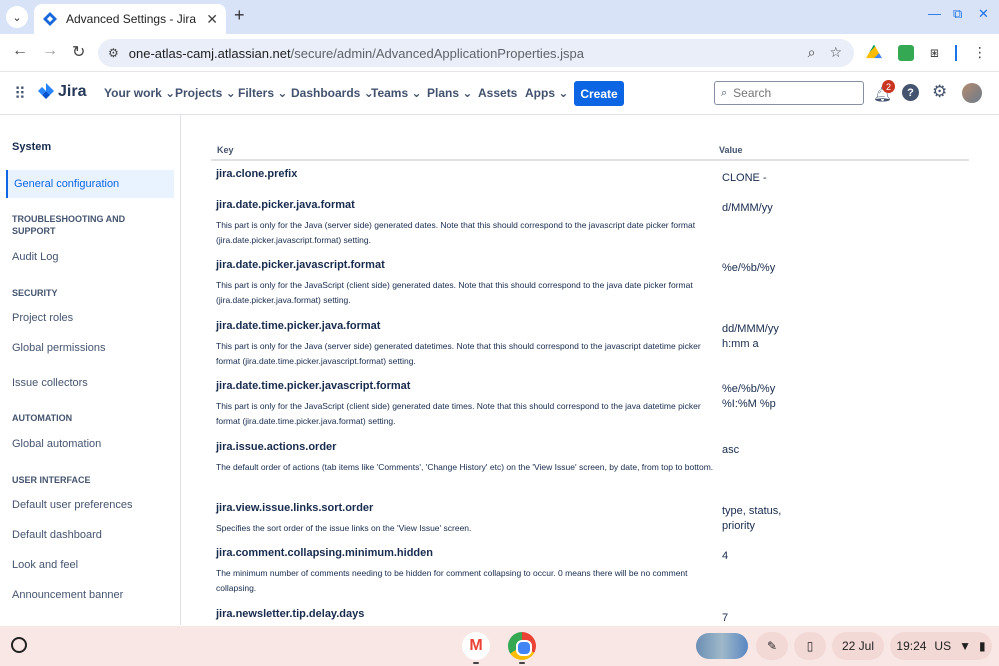 The height and width of the screenshot is (666, 999). What do you see at coordinates (57, 535) in the screenshot?
I see `sidebar-item-default-dashboard: Default dashboard` at bounding box center [57, 535].